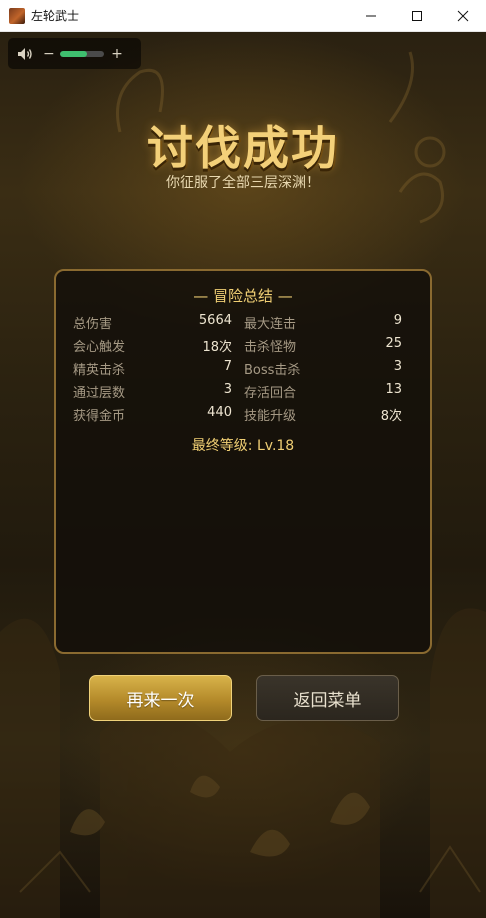 This screenshot has height=918, width=486. What do you see at coordinates (270, 324) in the screenshot?
I see `stat-label-max-combo: 最大连击` at bounding box center [270, 324].